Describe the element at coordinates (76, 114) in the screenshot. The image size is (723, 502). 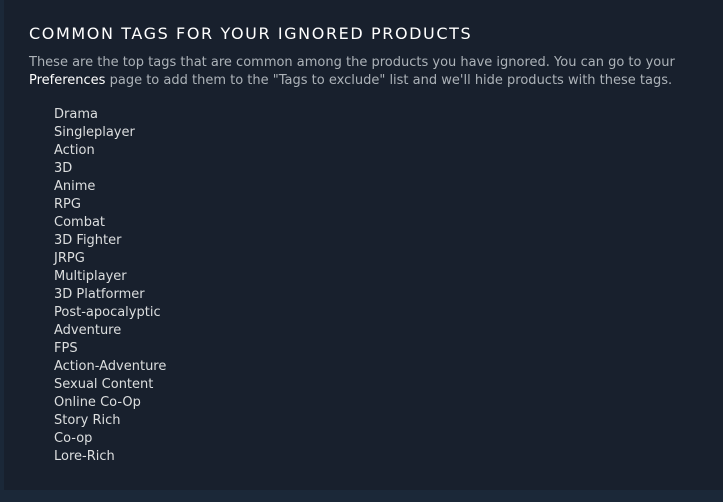
I see `tag-item: Drama` at that location.